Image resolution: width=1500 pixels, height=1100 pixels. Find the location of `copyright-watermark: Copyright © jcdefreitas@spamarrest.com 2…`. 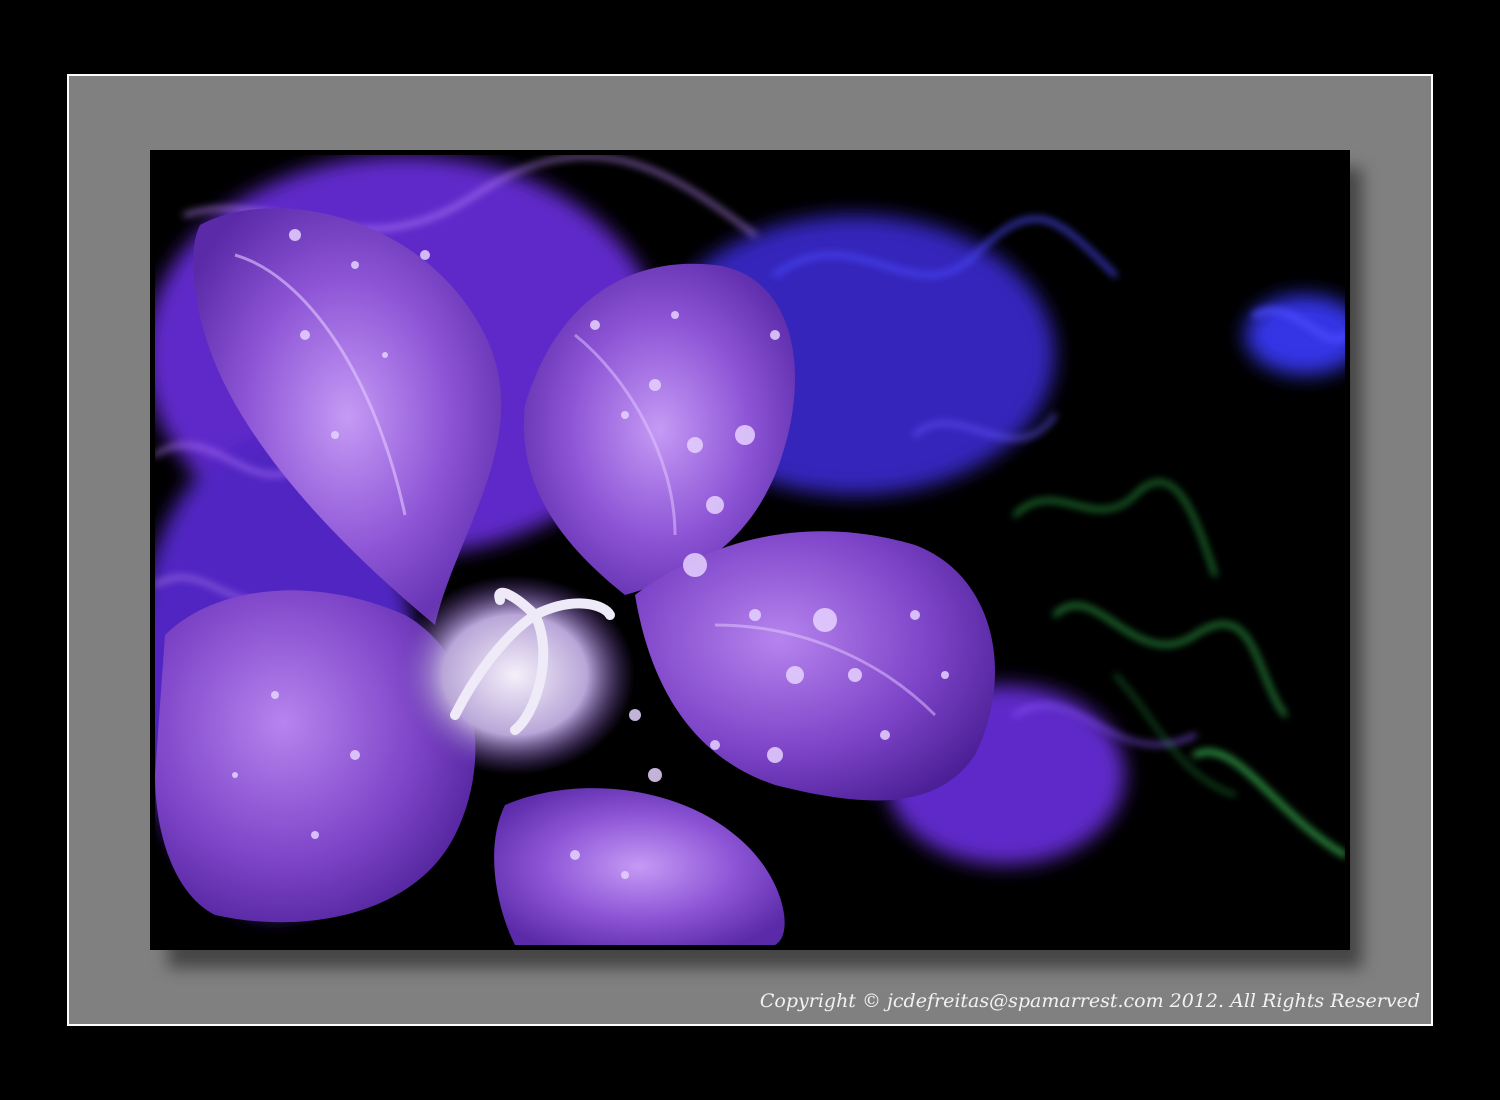

copyright-watermark: Copyright © jcdefreitas@spamarrest.com 2… is located at coordinates (1089, 1001).